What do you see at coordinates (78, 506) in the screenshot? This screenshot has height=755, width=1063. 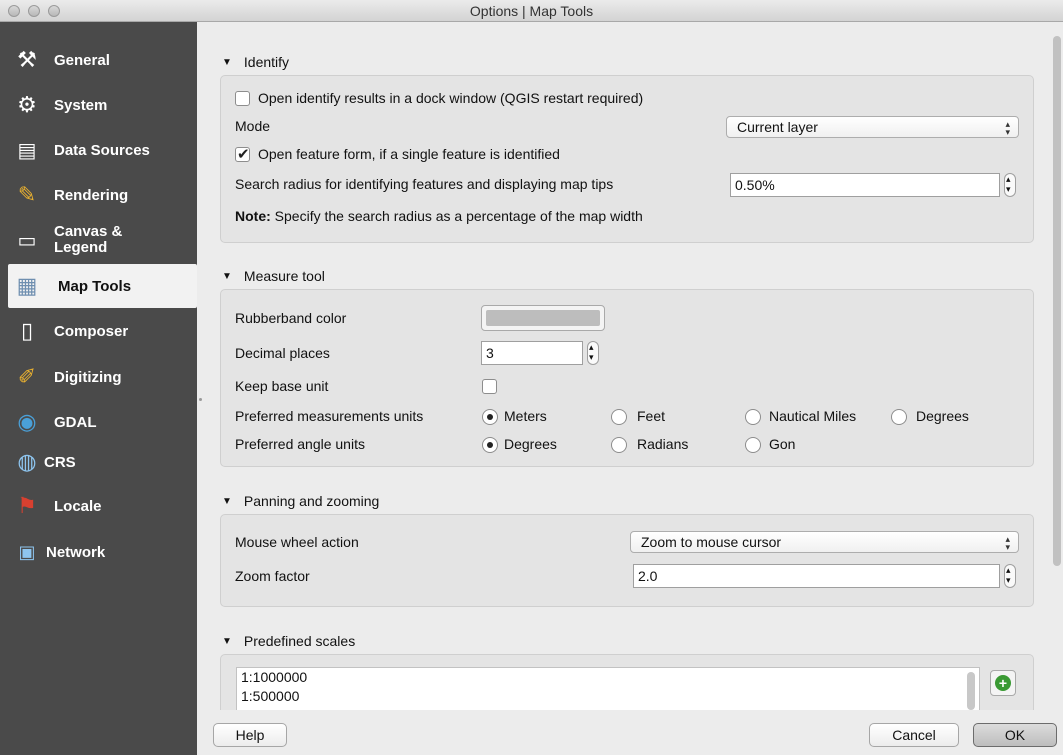 I see `sidebar-item-label: Locale` at bounding box center [78, 506].